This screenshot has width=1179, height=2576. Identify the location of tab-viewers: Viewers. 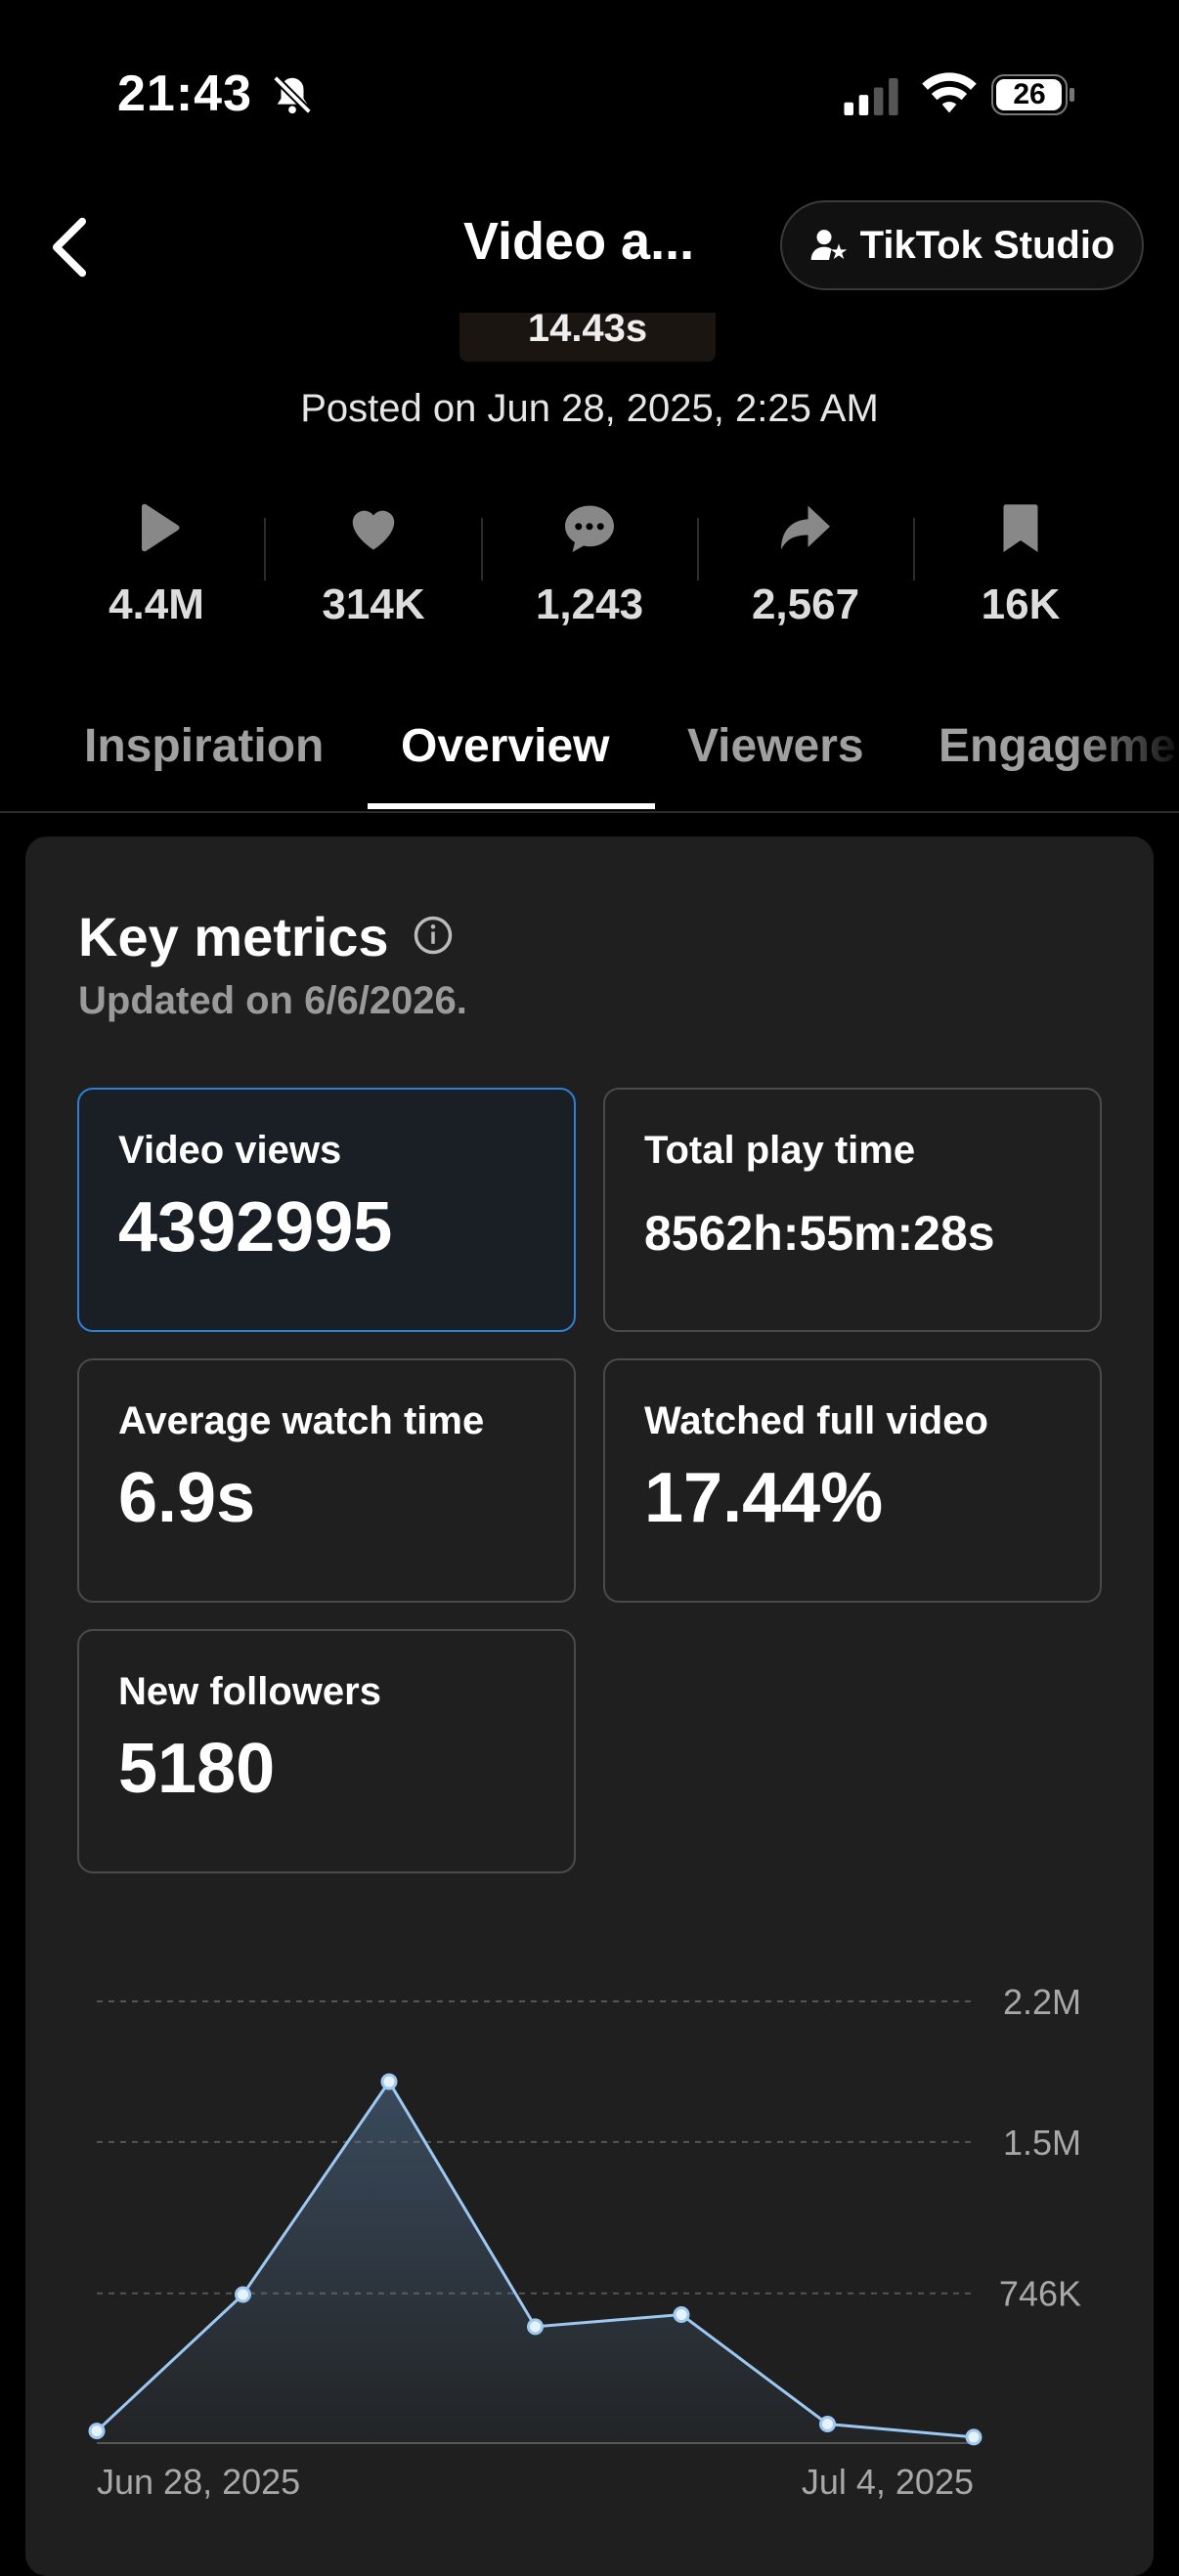
(775, 746).